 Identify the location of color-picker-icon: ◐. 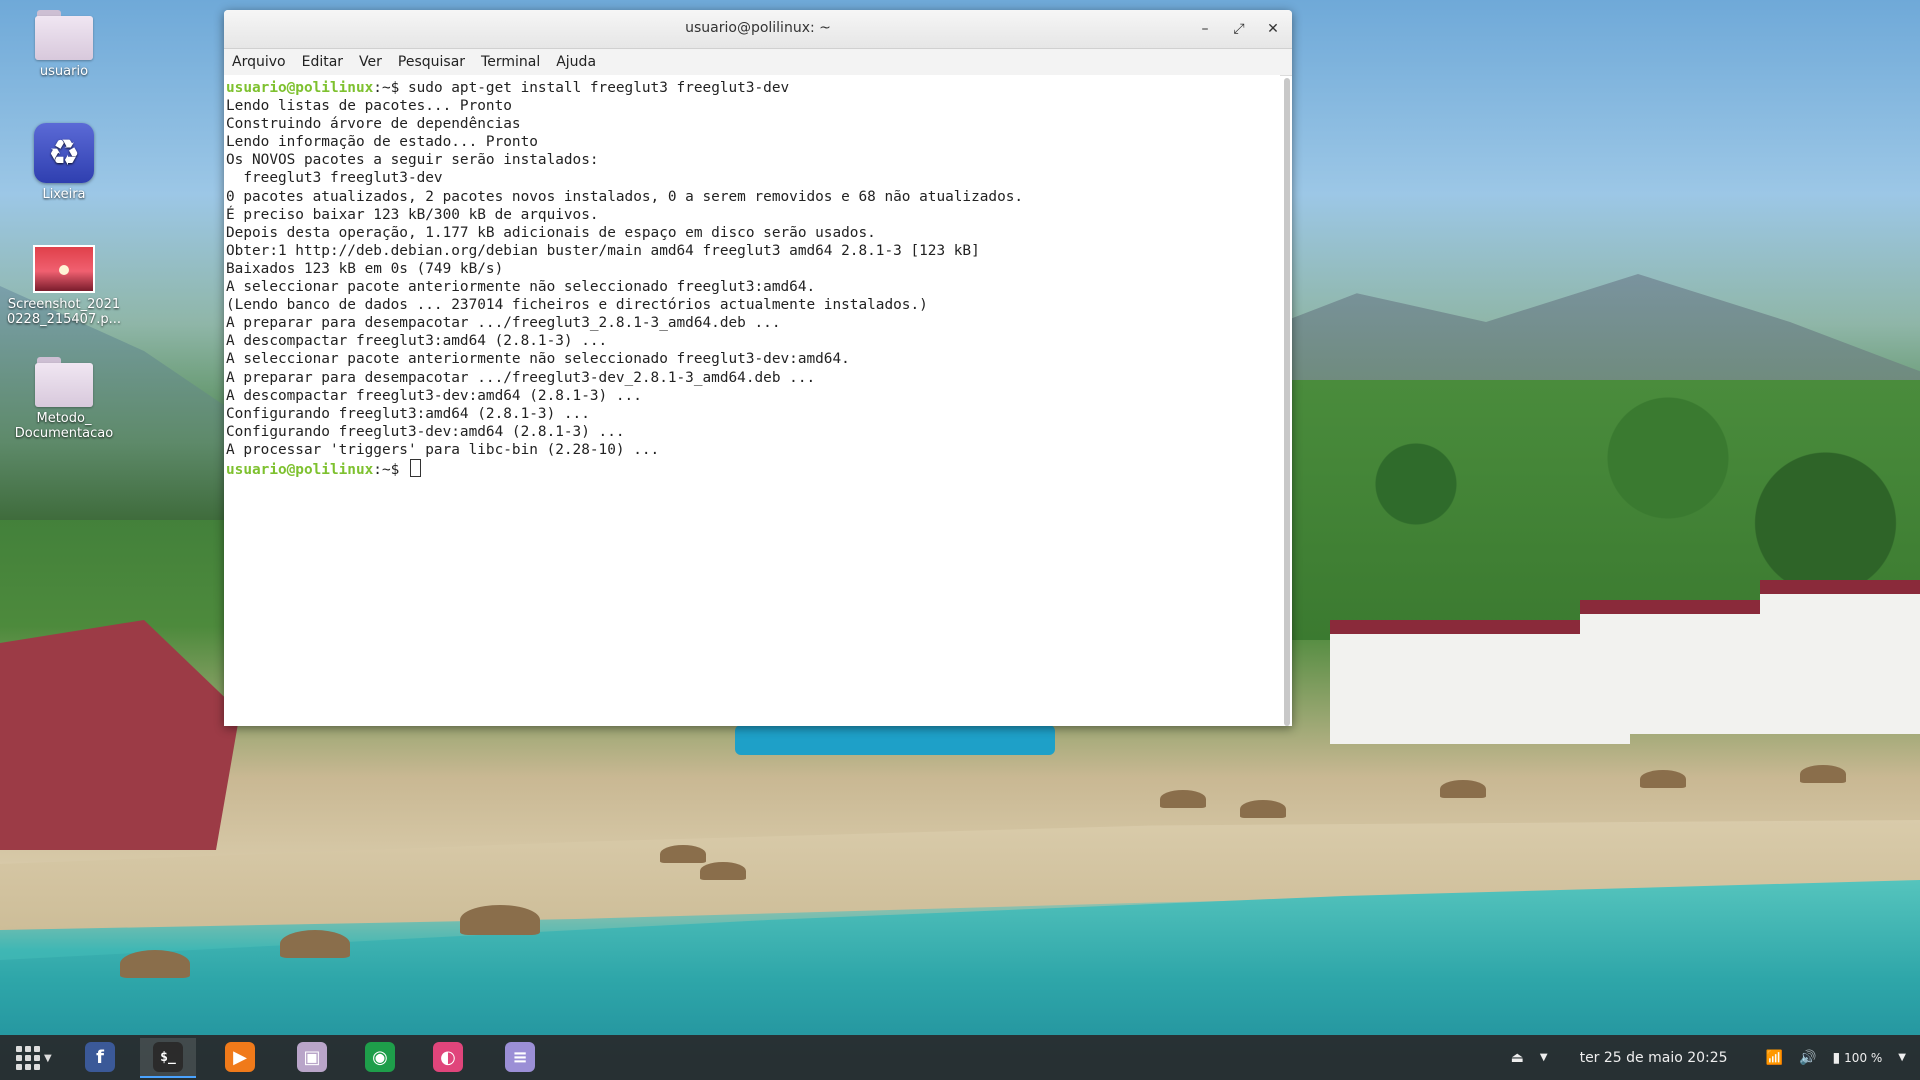
(448, 1057).